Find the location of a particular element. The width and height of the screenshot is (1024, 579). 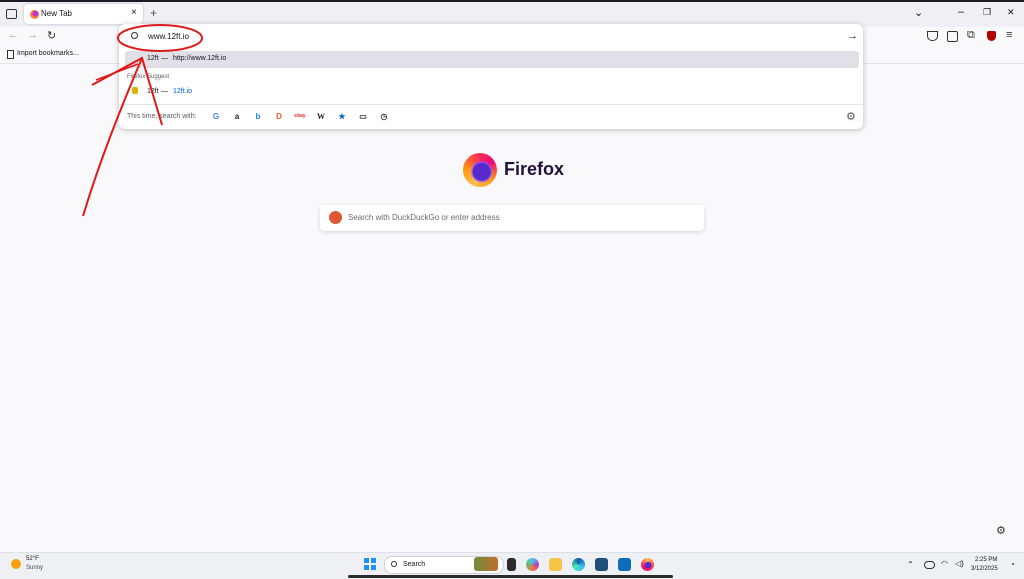

bookmarks-star-icon: ★ is located at coordinates (342, 116).